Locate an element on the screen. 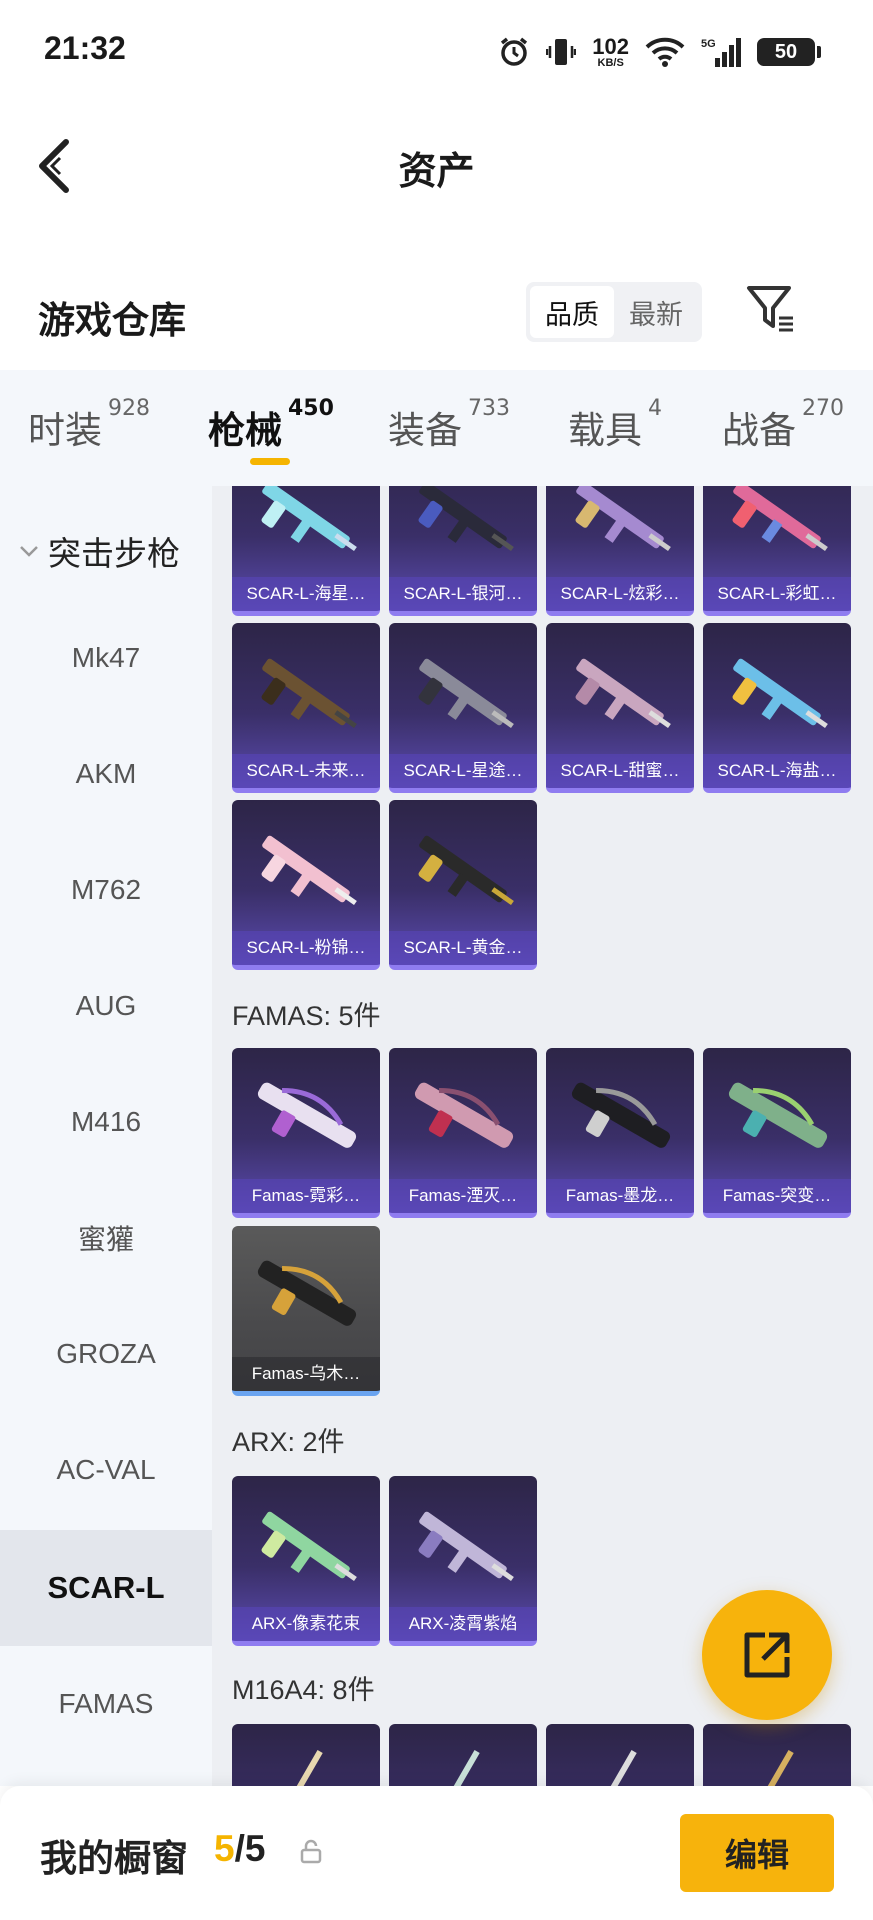 This screenshot has height=1920, width=873. showcase-count: 5/5 is located at coordinates (239, 1849).